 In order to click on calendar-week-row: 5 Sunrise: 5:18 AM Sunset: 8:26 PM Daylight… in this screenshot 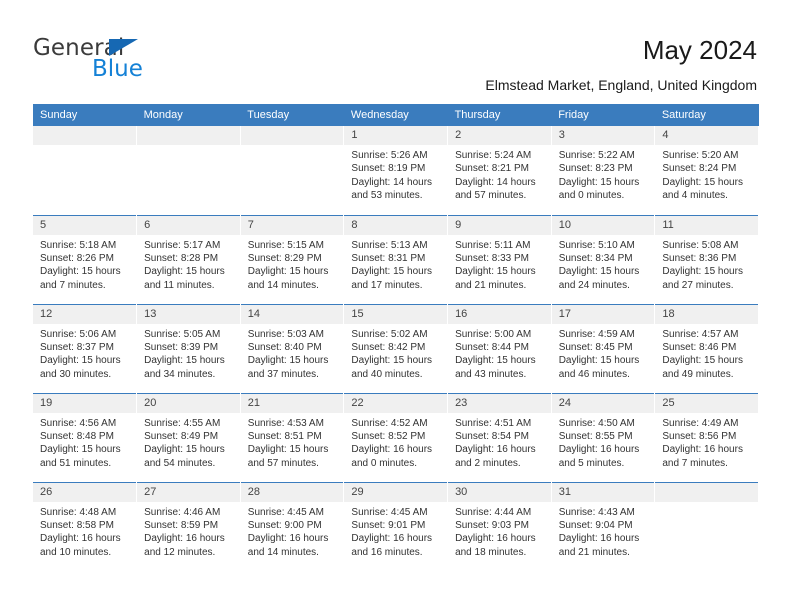, I will do `click(396, 259)`.